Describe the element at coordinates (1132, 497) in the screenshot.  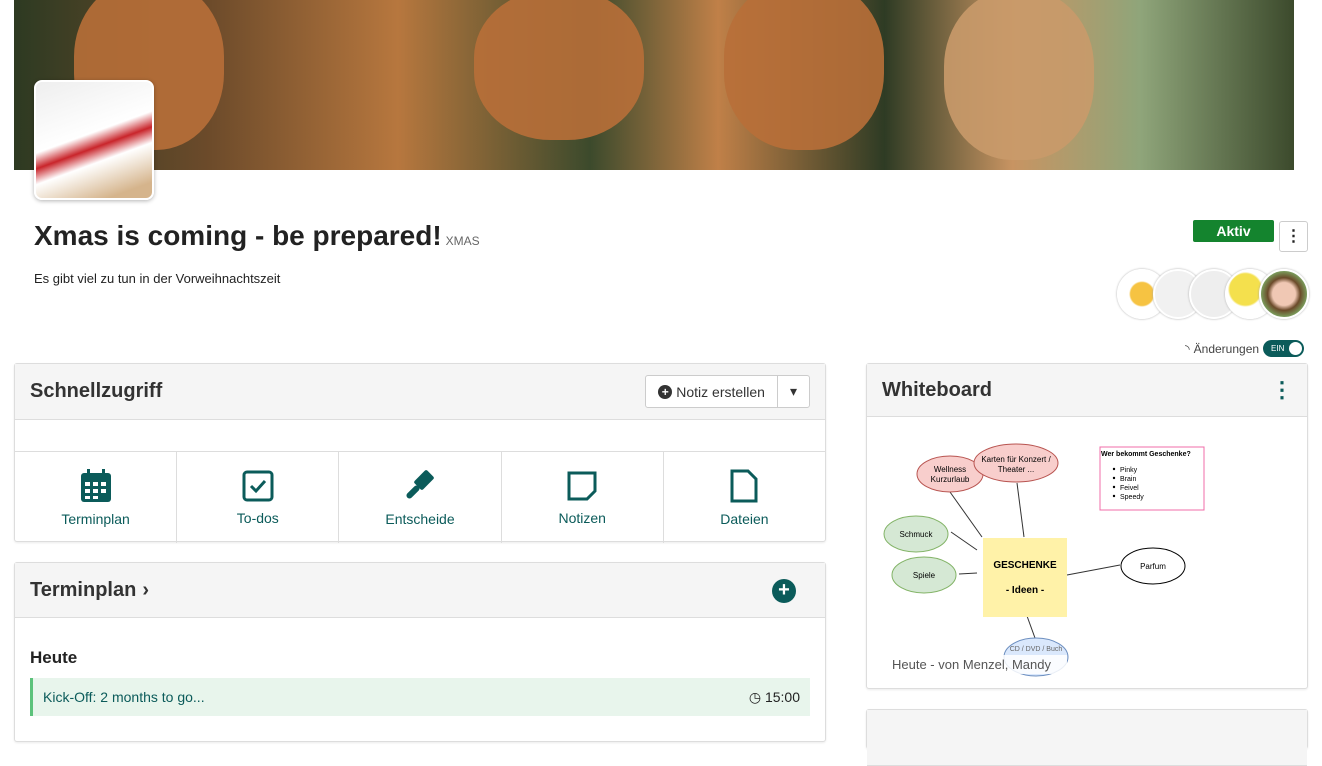
I see `list-item: Speedy` at that location.